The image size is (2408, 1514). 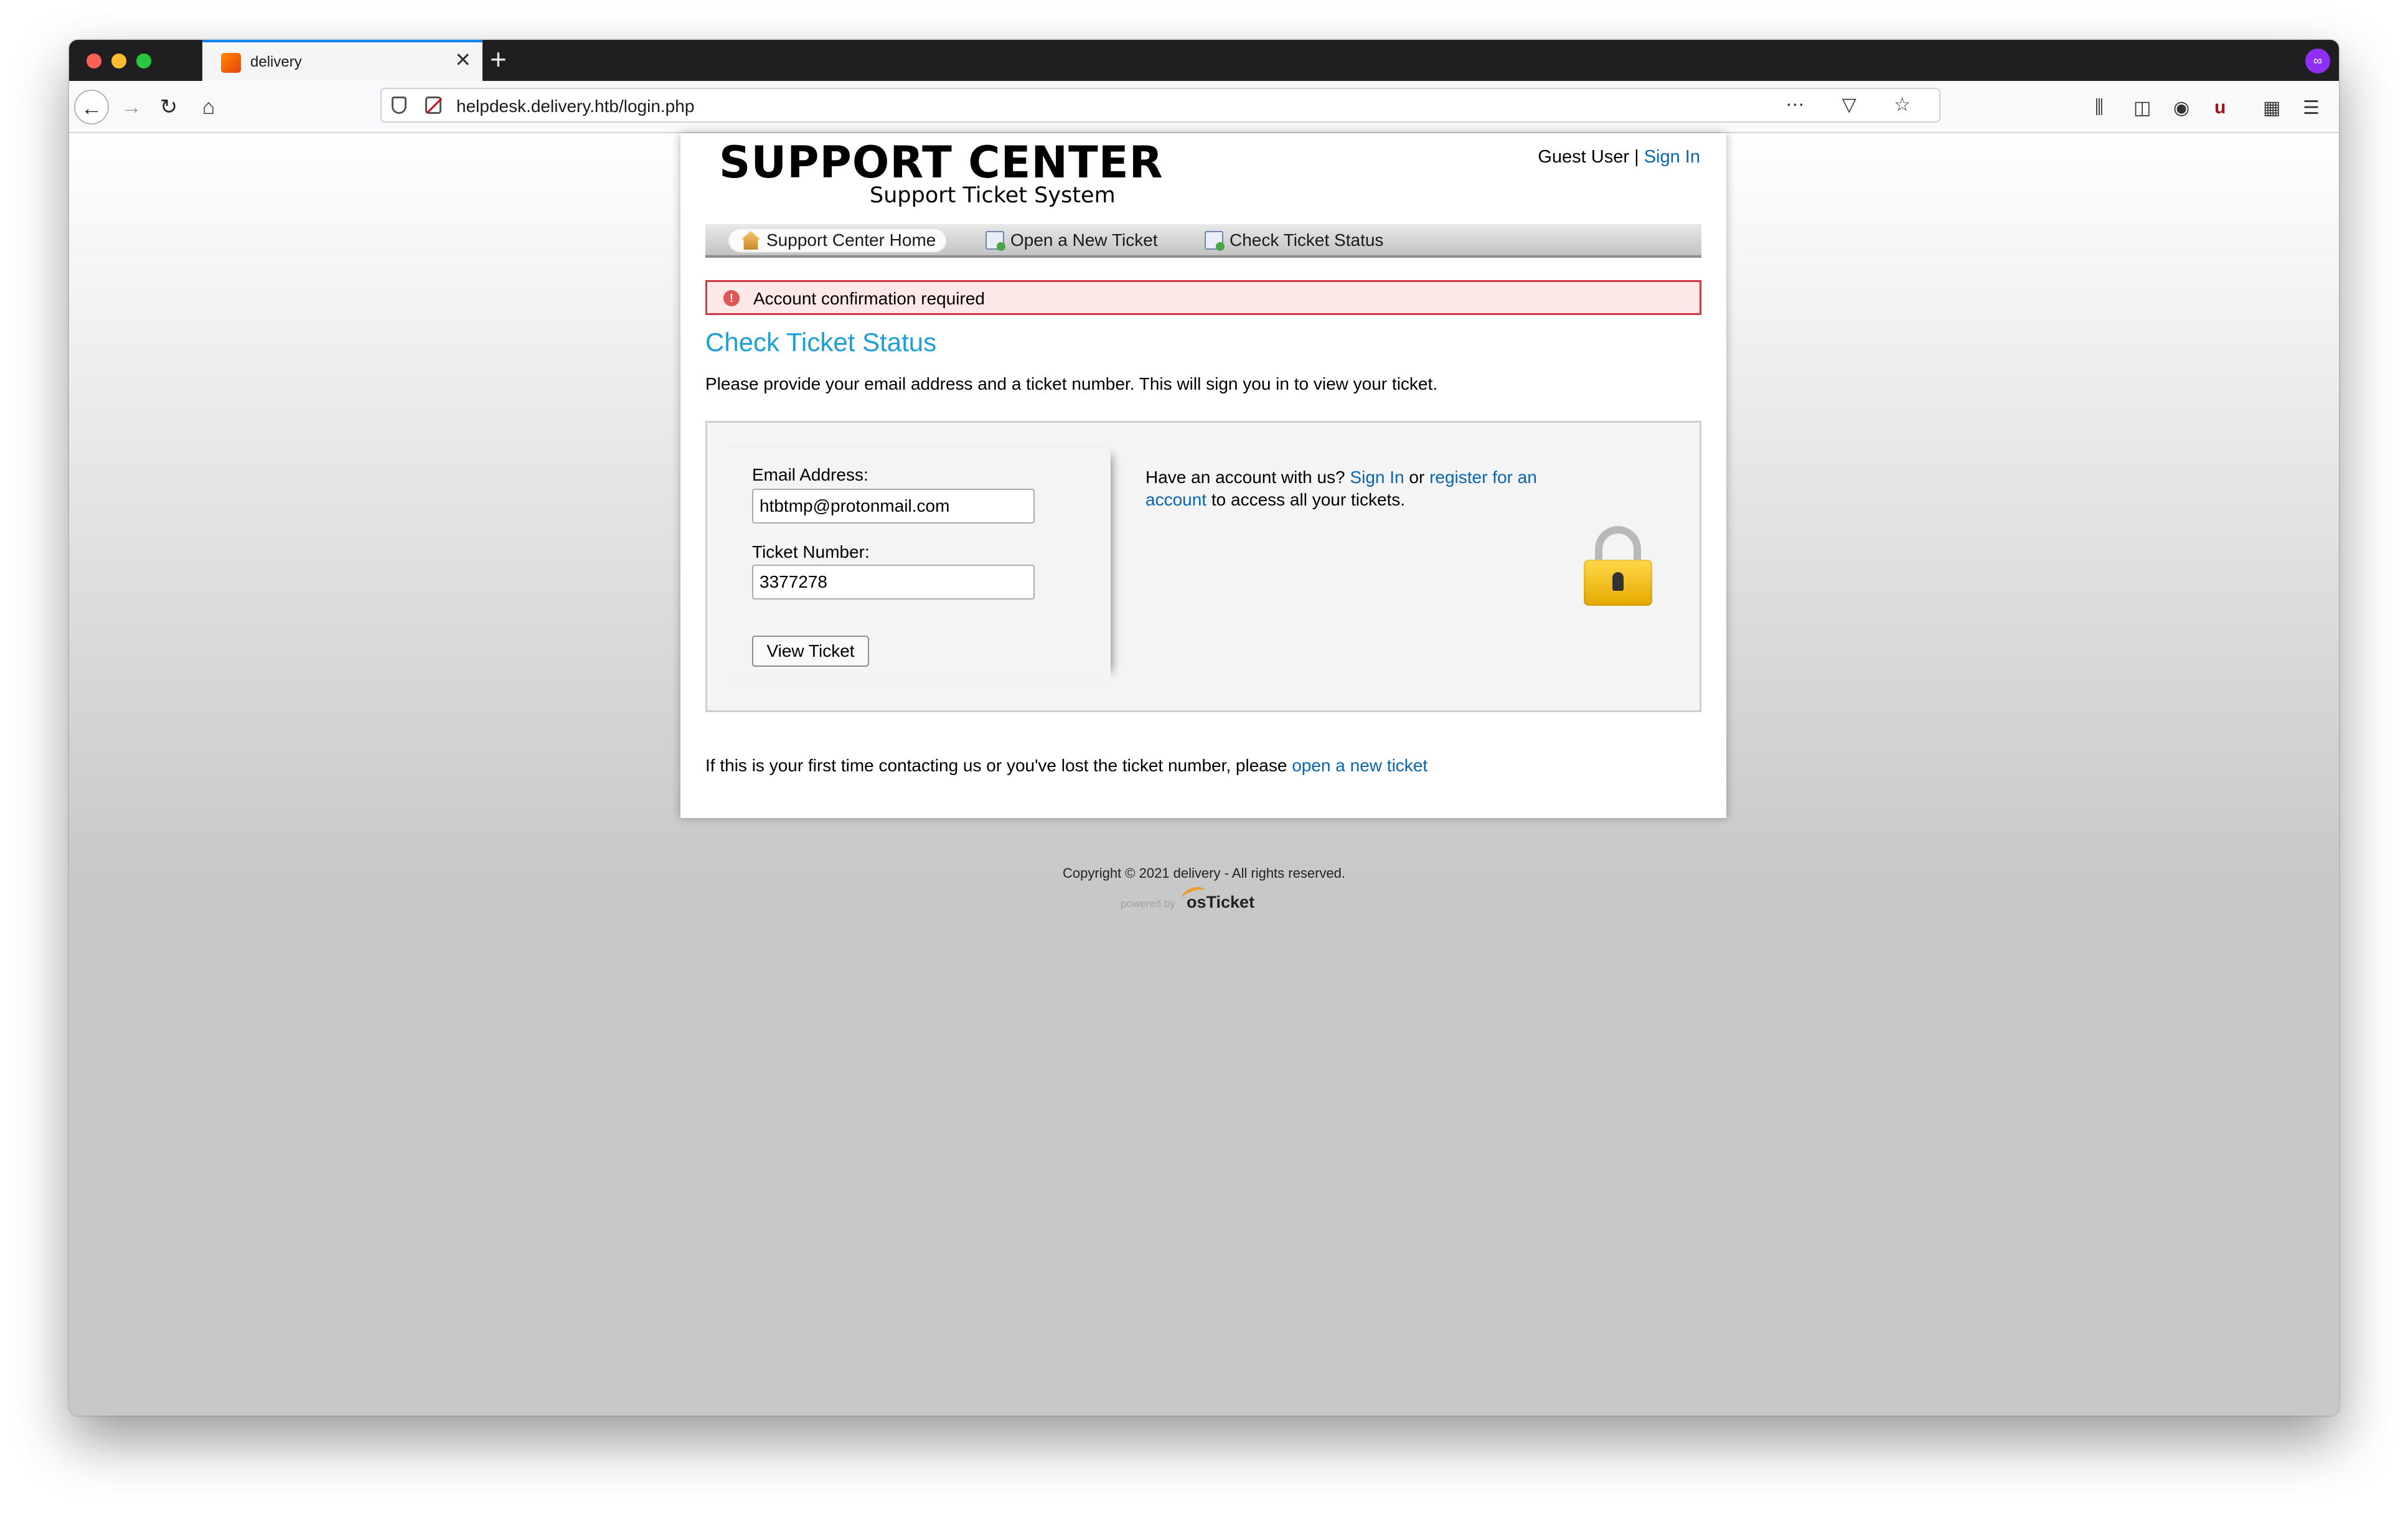 What do you see at coordinates (1856, 105) in the screenshot?
I see `page-actions-icons: ⋯ ▽ ☆` at bounding box center [1856, 105].